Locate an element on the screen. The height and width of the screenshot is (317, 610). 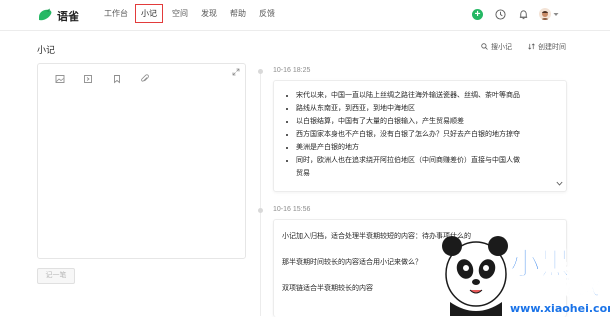
list-item: 同时，欧洲人也在追求绕开阿拉伯地区（中间商赚差价）直接与中国人做 is located at coordinates (431, 160).